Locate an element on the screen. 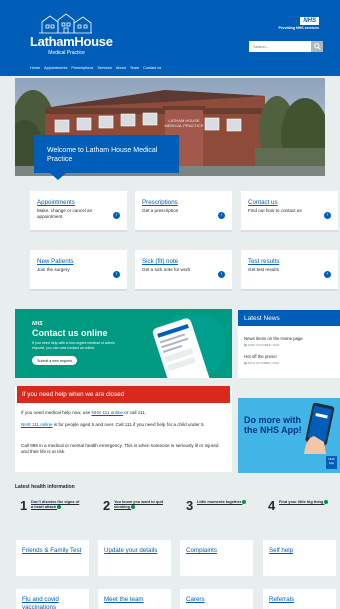 The image size is (340, 609). welcome-pointer is located at coordinates (58, 176).